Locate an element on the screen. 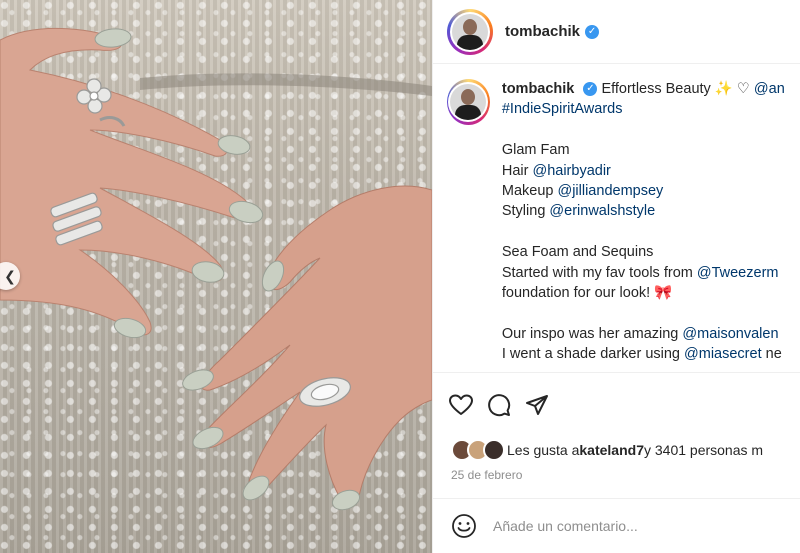 Image resolution: width=800 pixels, height=553 pixels. like-button is located at coordinates (461, 405).